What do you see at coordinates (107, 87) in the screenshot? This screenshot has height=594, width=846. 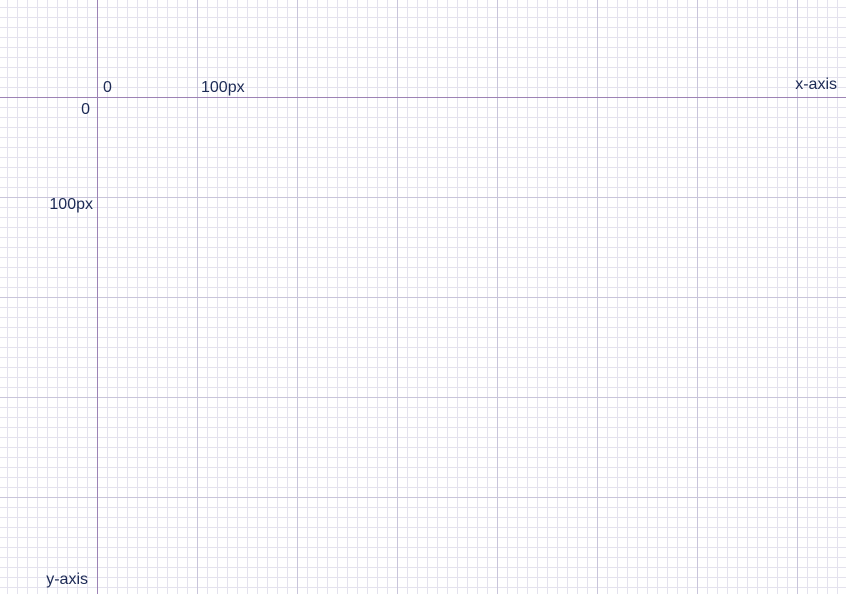 I see `x-origin-label: 0` at bounding box center [107, 87].